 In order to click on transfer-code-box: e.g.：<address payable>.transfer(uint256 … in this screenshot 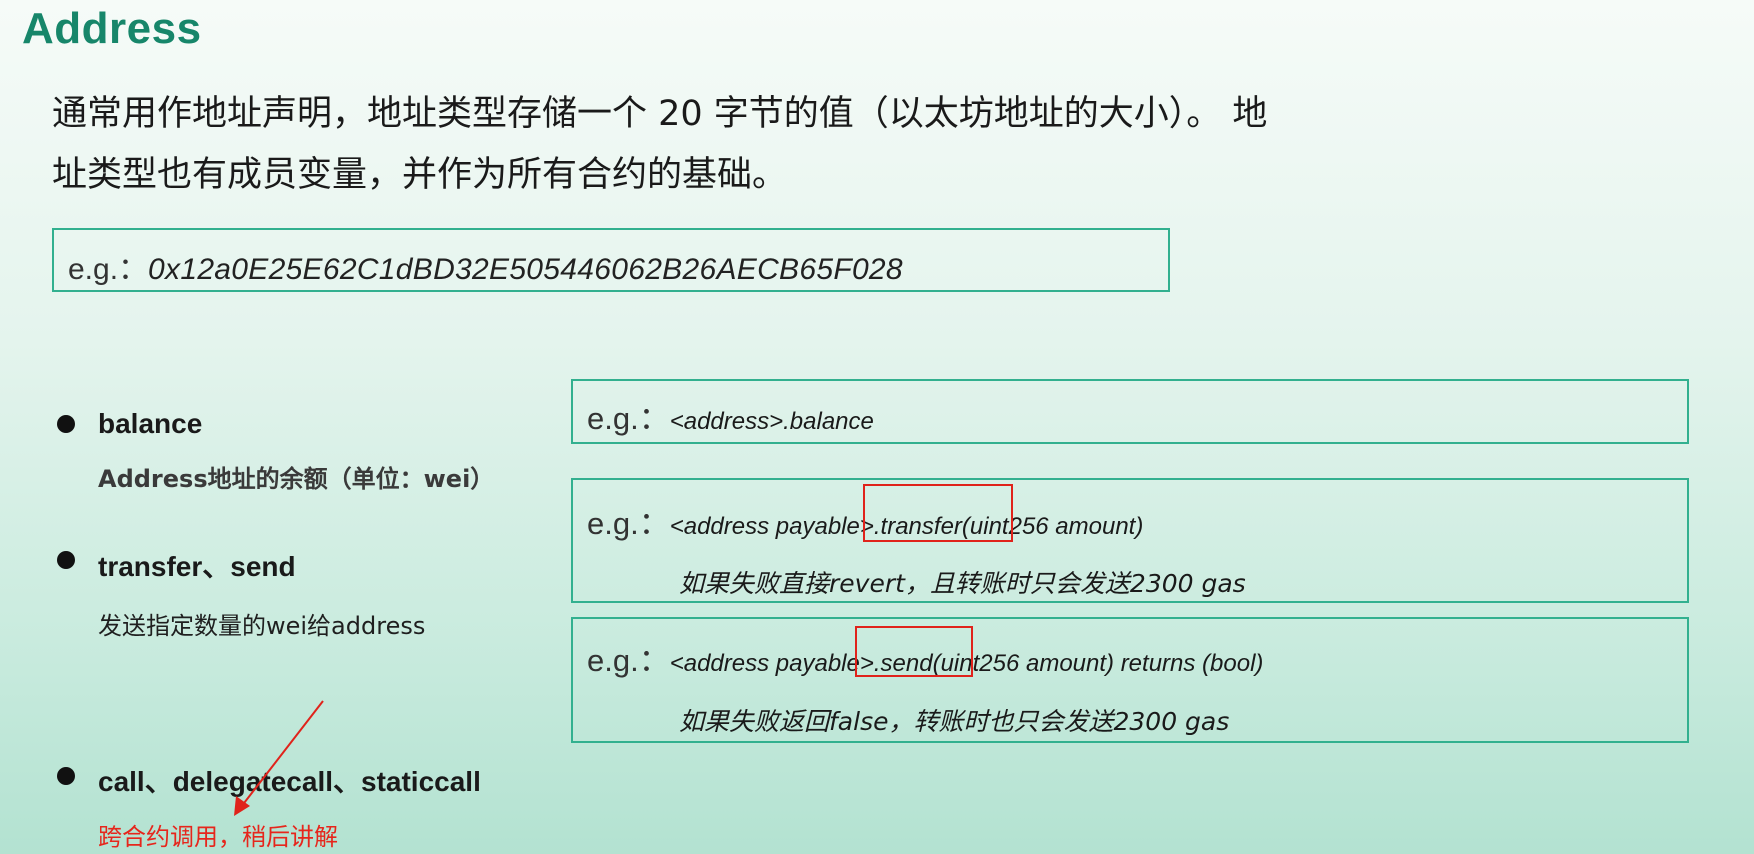, I will do `click(1130, 540)`.